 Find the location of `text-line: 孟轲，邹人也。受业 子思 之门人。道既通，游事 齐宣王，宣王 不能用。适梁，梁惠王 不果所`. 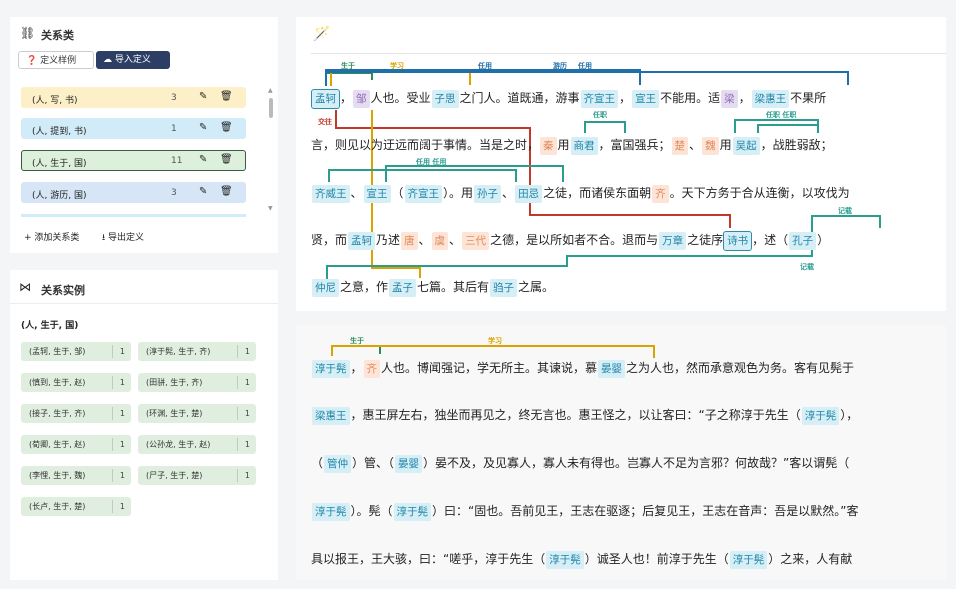

text-line: 孟轲，邹人也。受业 子思 之门人。道既通，游事 齐宣王，宣王 不能用。适梁，梁惠王 不果所 is located at coordinates (568, 98).